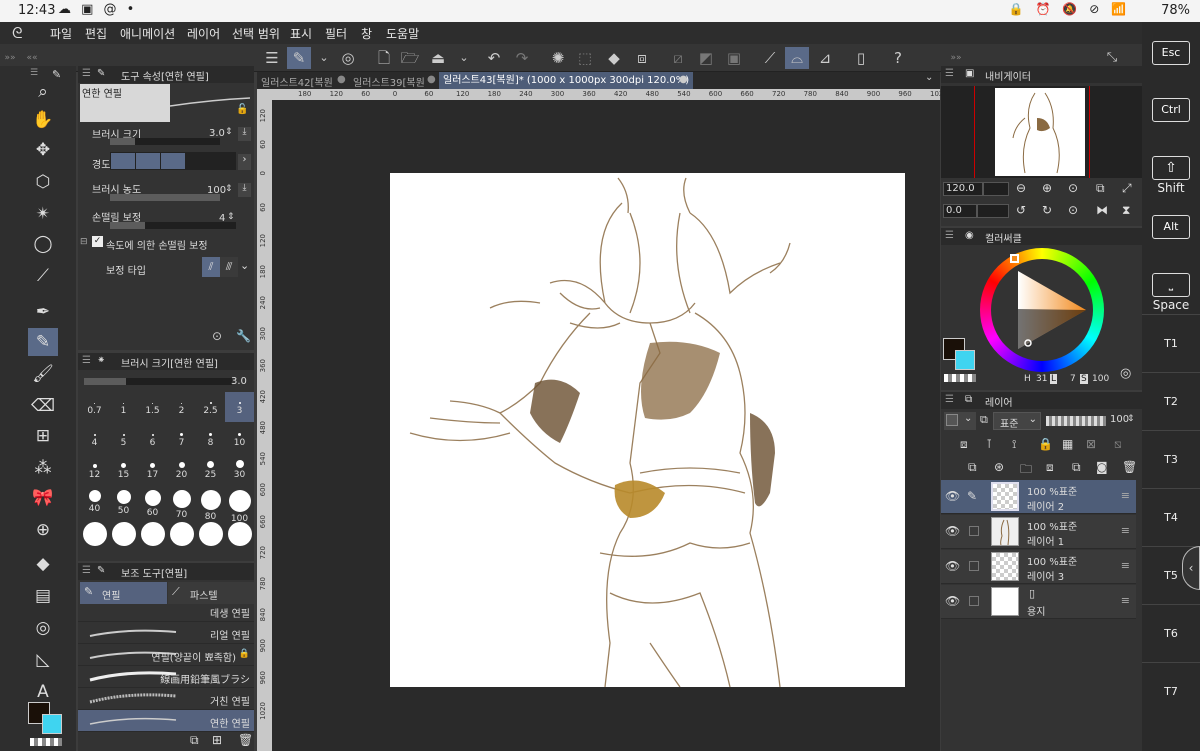 The image size is (1200, 751). Describe the element at coordinates (324, 58) in the screenshot. I see `chevron-down-icon: ⌄` at that location.